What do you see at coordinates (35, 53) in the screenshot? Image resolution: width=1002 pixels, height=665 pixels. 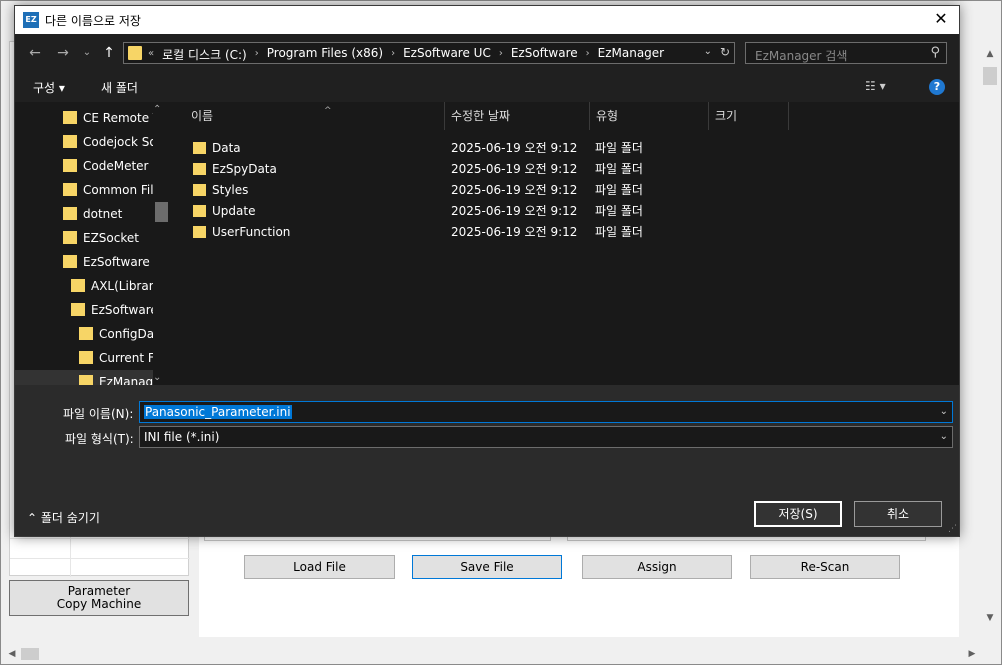 I see `back-arrow-icon: ←` at bounding box center [35, 53].